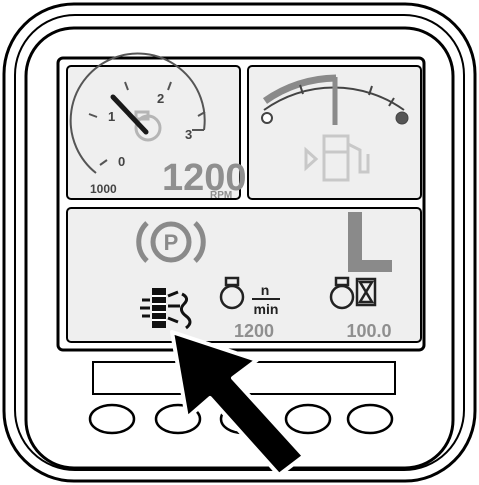 The image size is (479, 485). I want to click on tach-label-2: 2, so click(160, 98).